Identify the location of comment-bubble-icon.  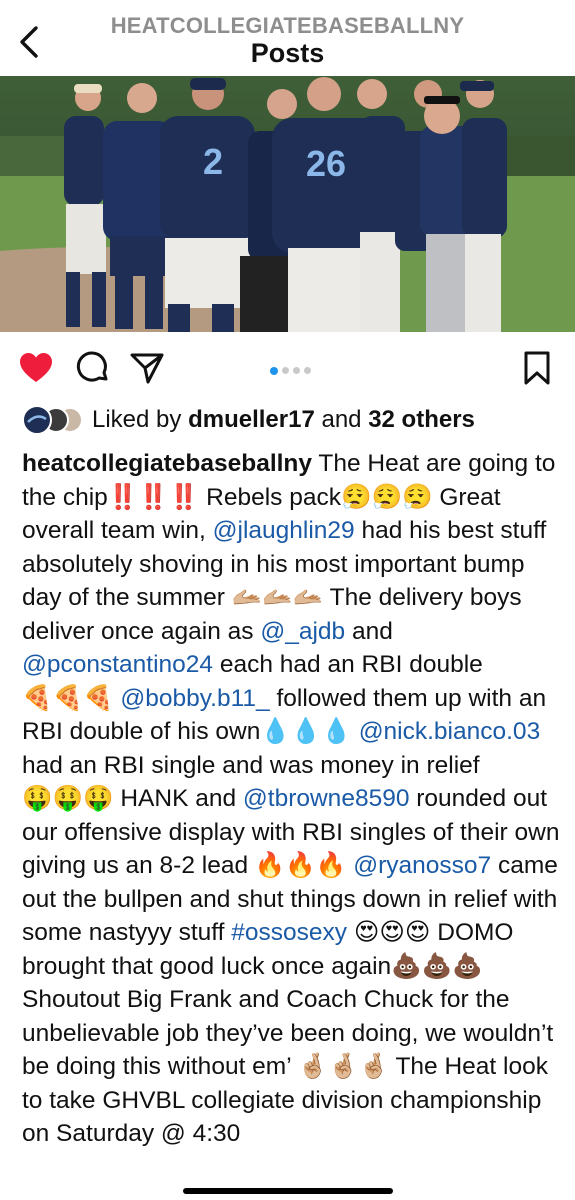
(92, 366).